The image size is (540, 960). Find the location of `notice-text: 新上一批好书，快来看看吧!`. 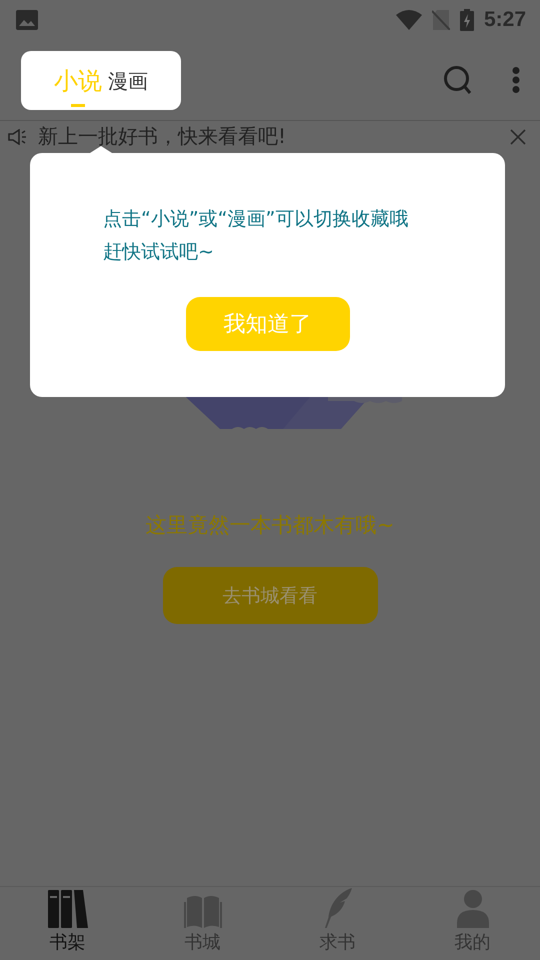

notice-text: 新上一批好书，快来看看吧! is located at coordinates (162, 136).